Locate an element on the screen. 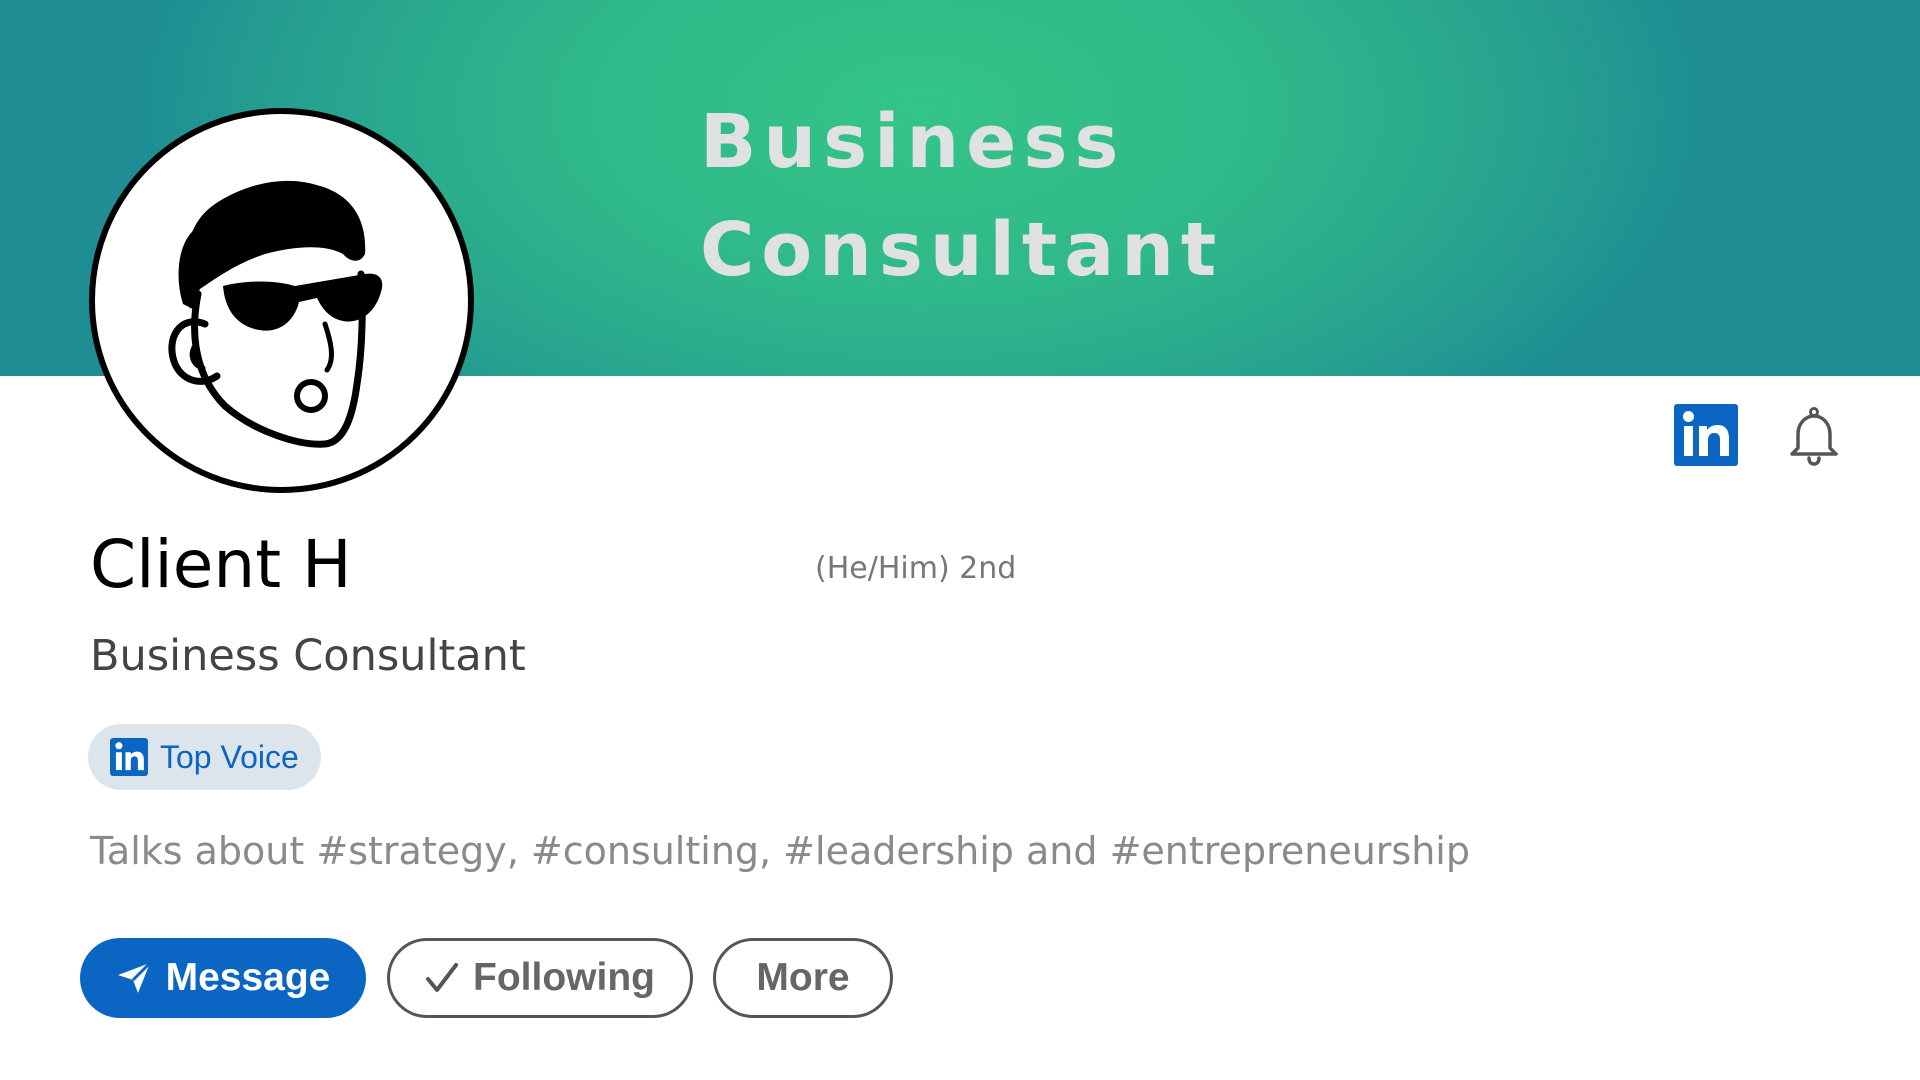 The height and width of the screenshot is (1080, 1920). following-button: Following is located at coordinates (540, 978).